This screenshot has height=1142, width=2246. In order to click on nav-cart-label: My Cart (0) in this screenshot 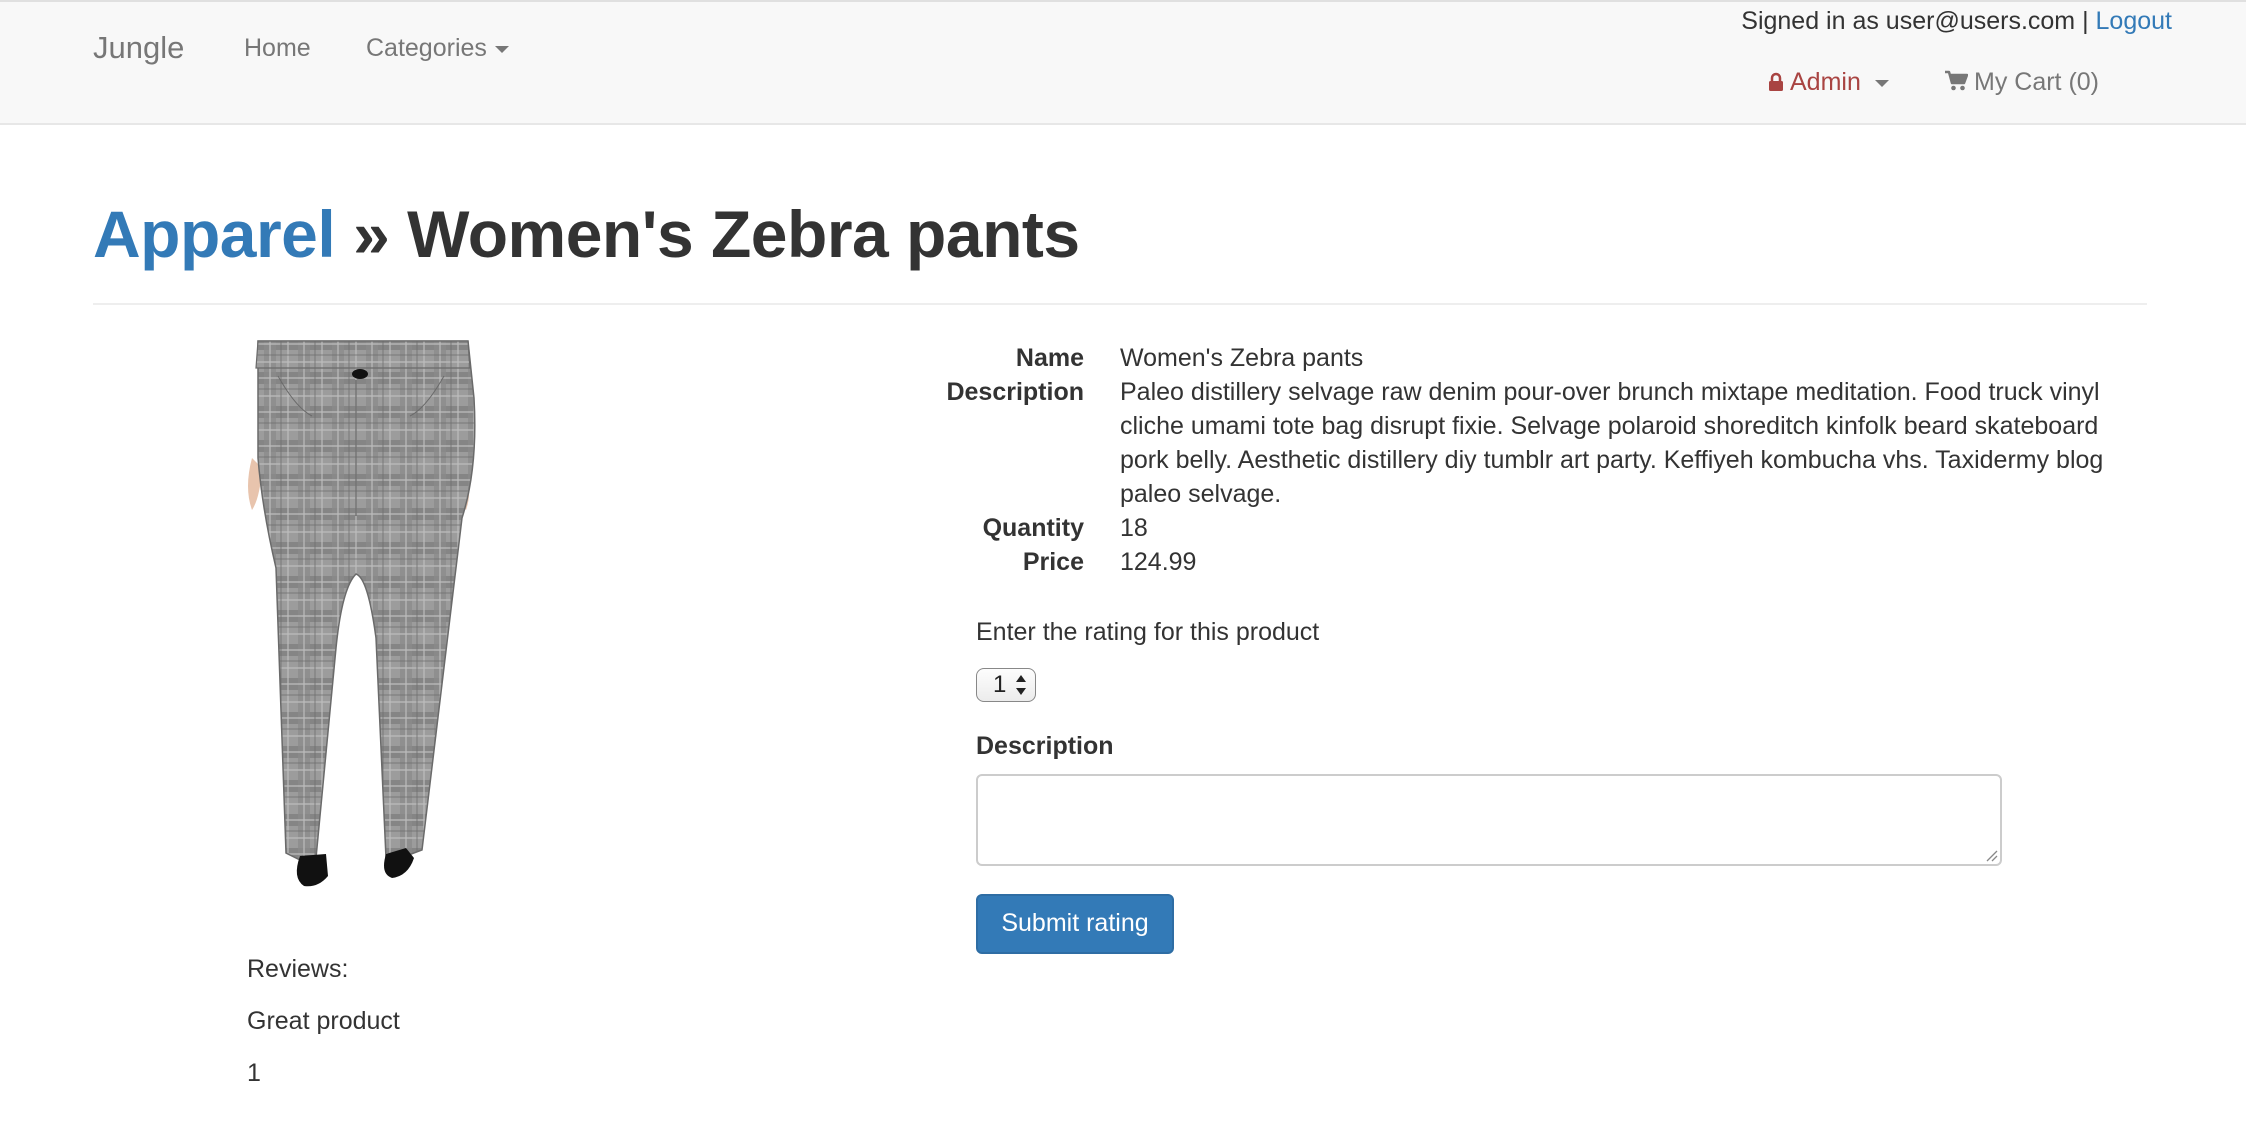, I will do `click(2036, 82)`.